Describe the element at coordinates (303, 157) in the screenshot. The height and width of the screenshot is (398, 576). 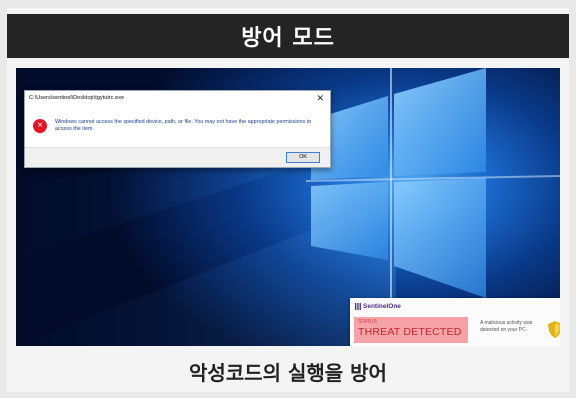
I see `ok-button: OK` at that location.